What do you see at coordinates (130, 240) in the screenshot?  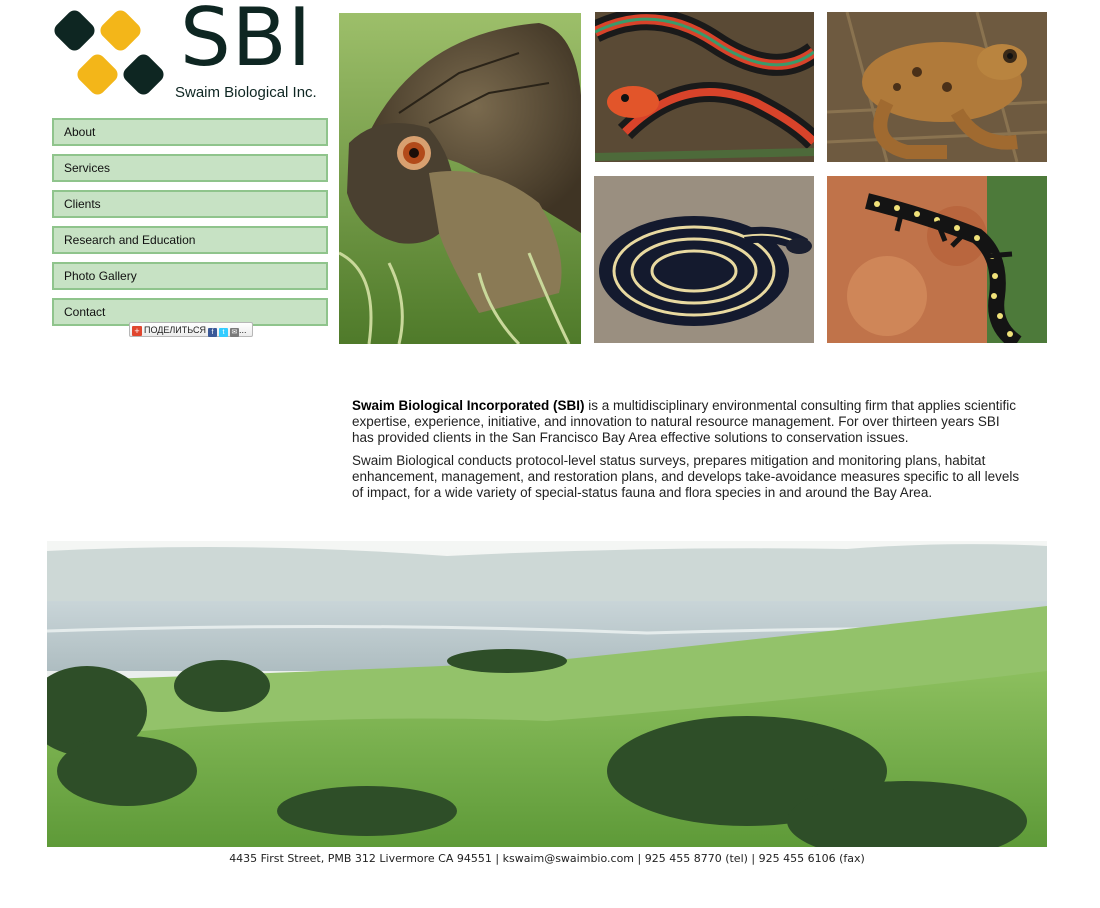 I see `nav-research-education-label: Research and Education` at bounding box center [130, 240].